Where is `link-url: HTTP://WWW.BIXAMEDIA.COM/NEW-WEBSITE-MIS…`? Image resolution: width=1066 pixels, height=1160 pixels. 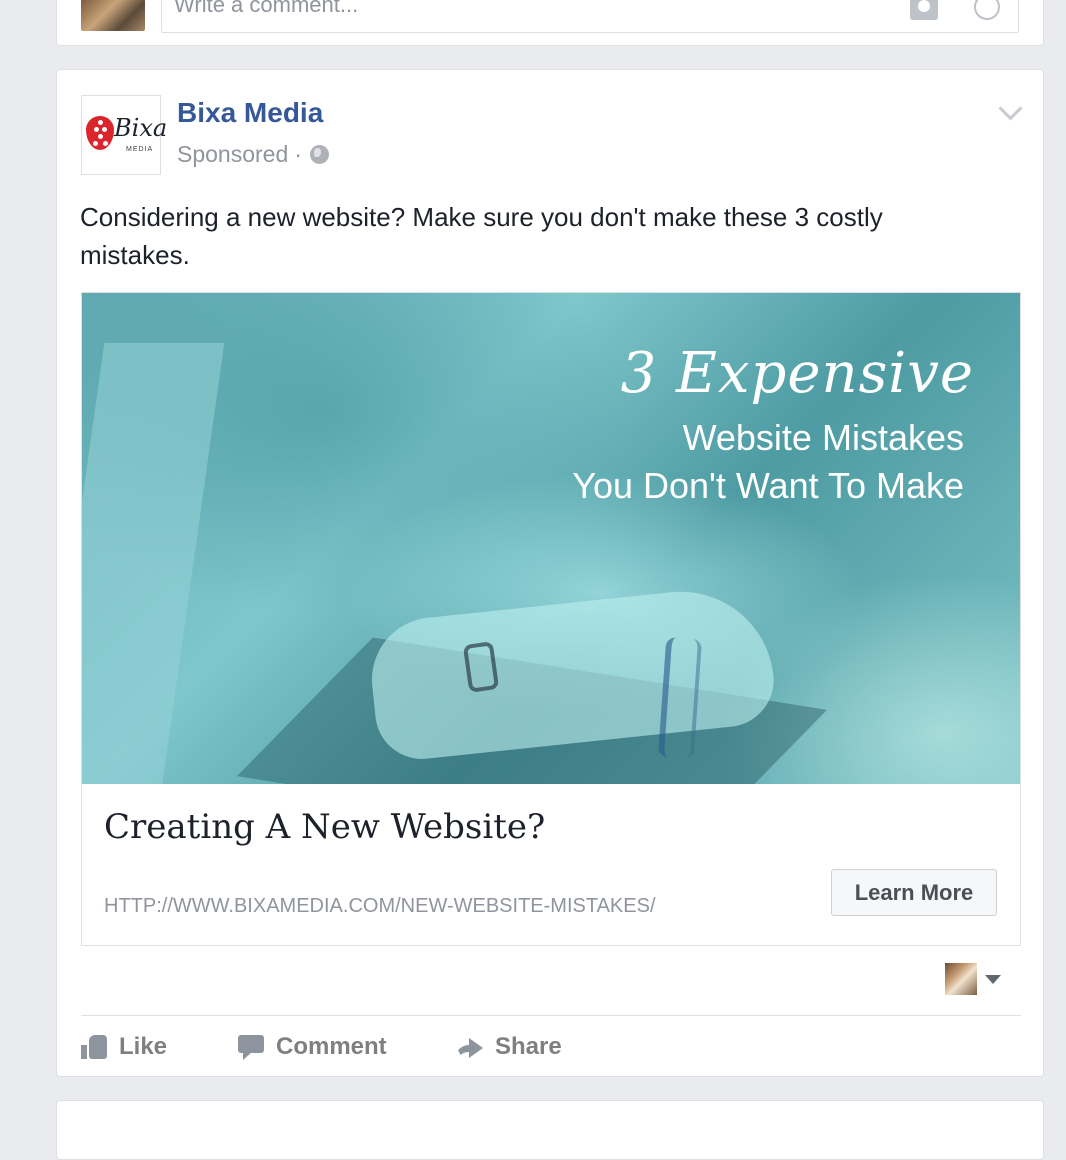 link-url: HTTP://WWW.BIXAMEDIA.COM/NEW-WEBSITE-MIS… is located at coordinates (380, 906).